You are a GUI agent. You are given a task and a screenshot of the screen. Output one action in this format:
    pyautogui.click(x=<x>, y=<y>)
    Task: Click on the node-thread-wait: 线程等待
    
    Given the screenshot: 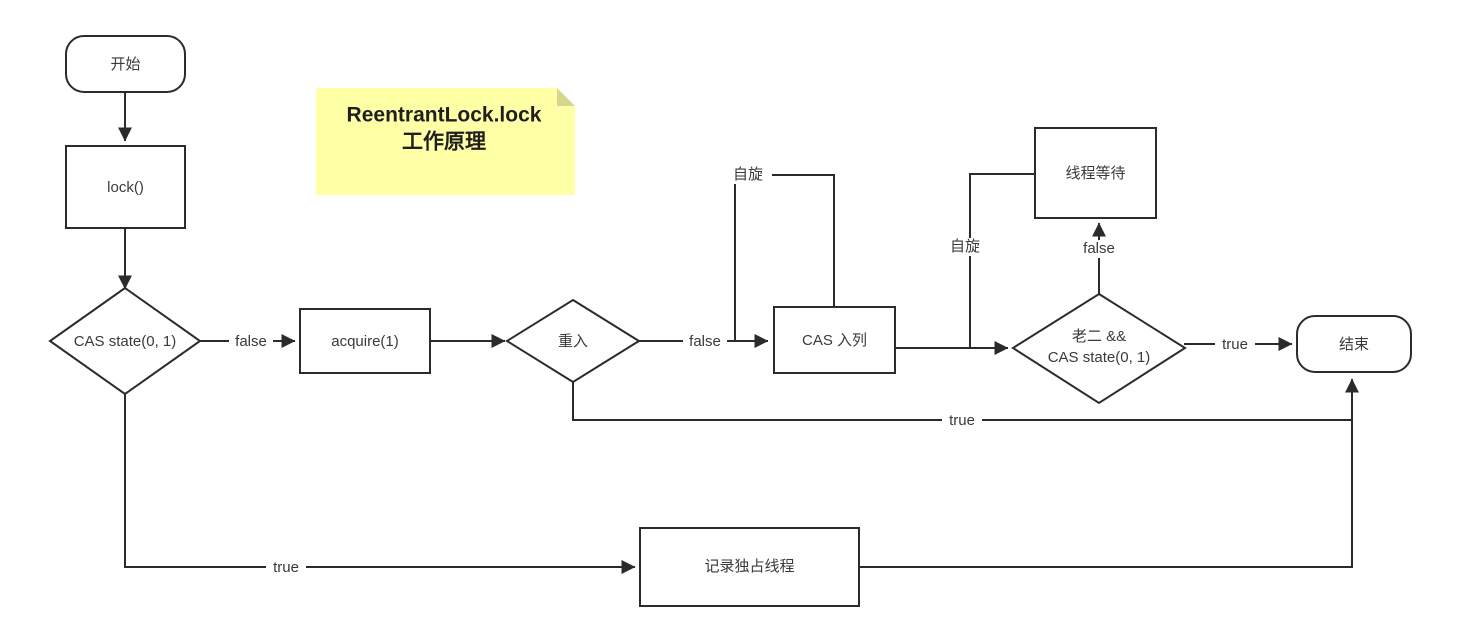 What is the action you would take?
    pyautogui.click(x=1095, y=173)
    